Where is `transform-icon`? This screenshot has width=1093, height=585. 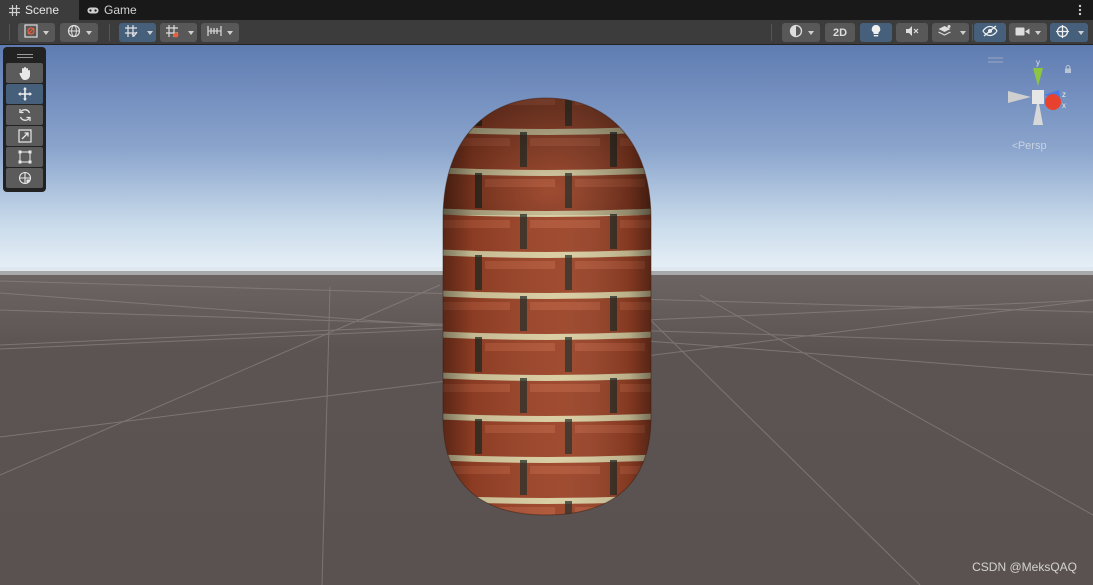 transform-icon is located at coordinates (24, 178).